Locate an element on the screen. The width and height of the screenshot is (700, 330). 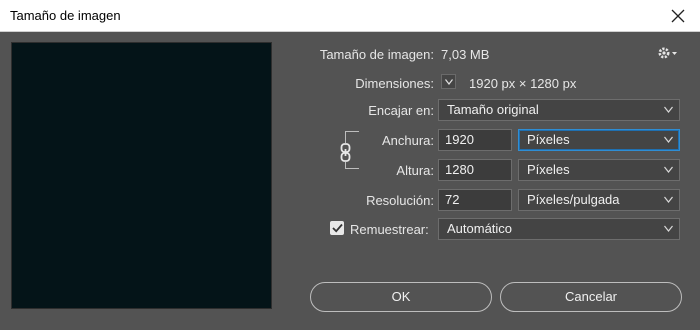
height-unit-value: Píxeles is located at coordinates (548, 169).